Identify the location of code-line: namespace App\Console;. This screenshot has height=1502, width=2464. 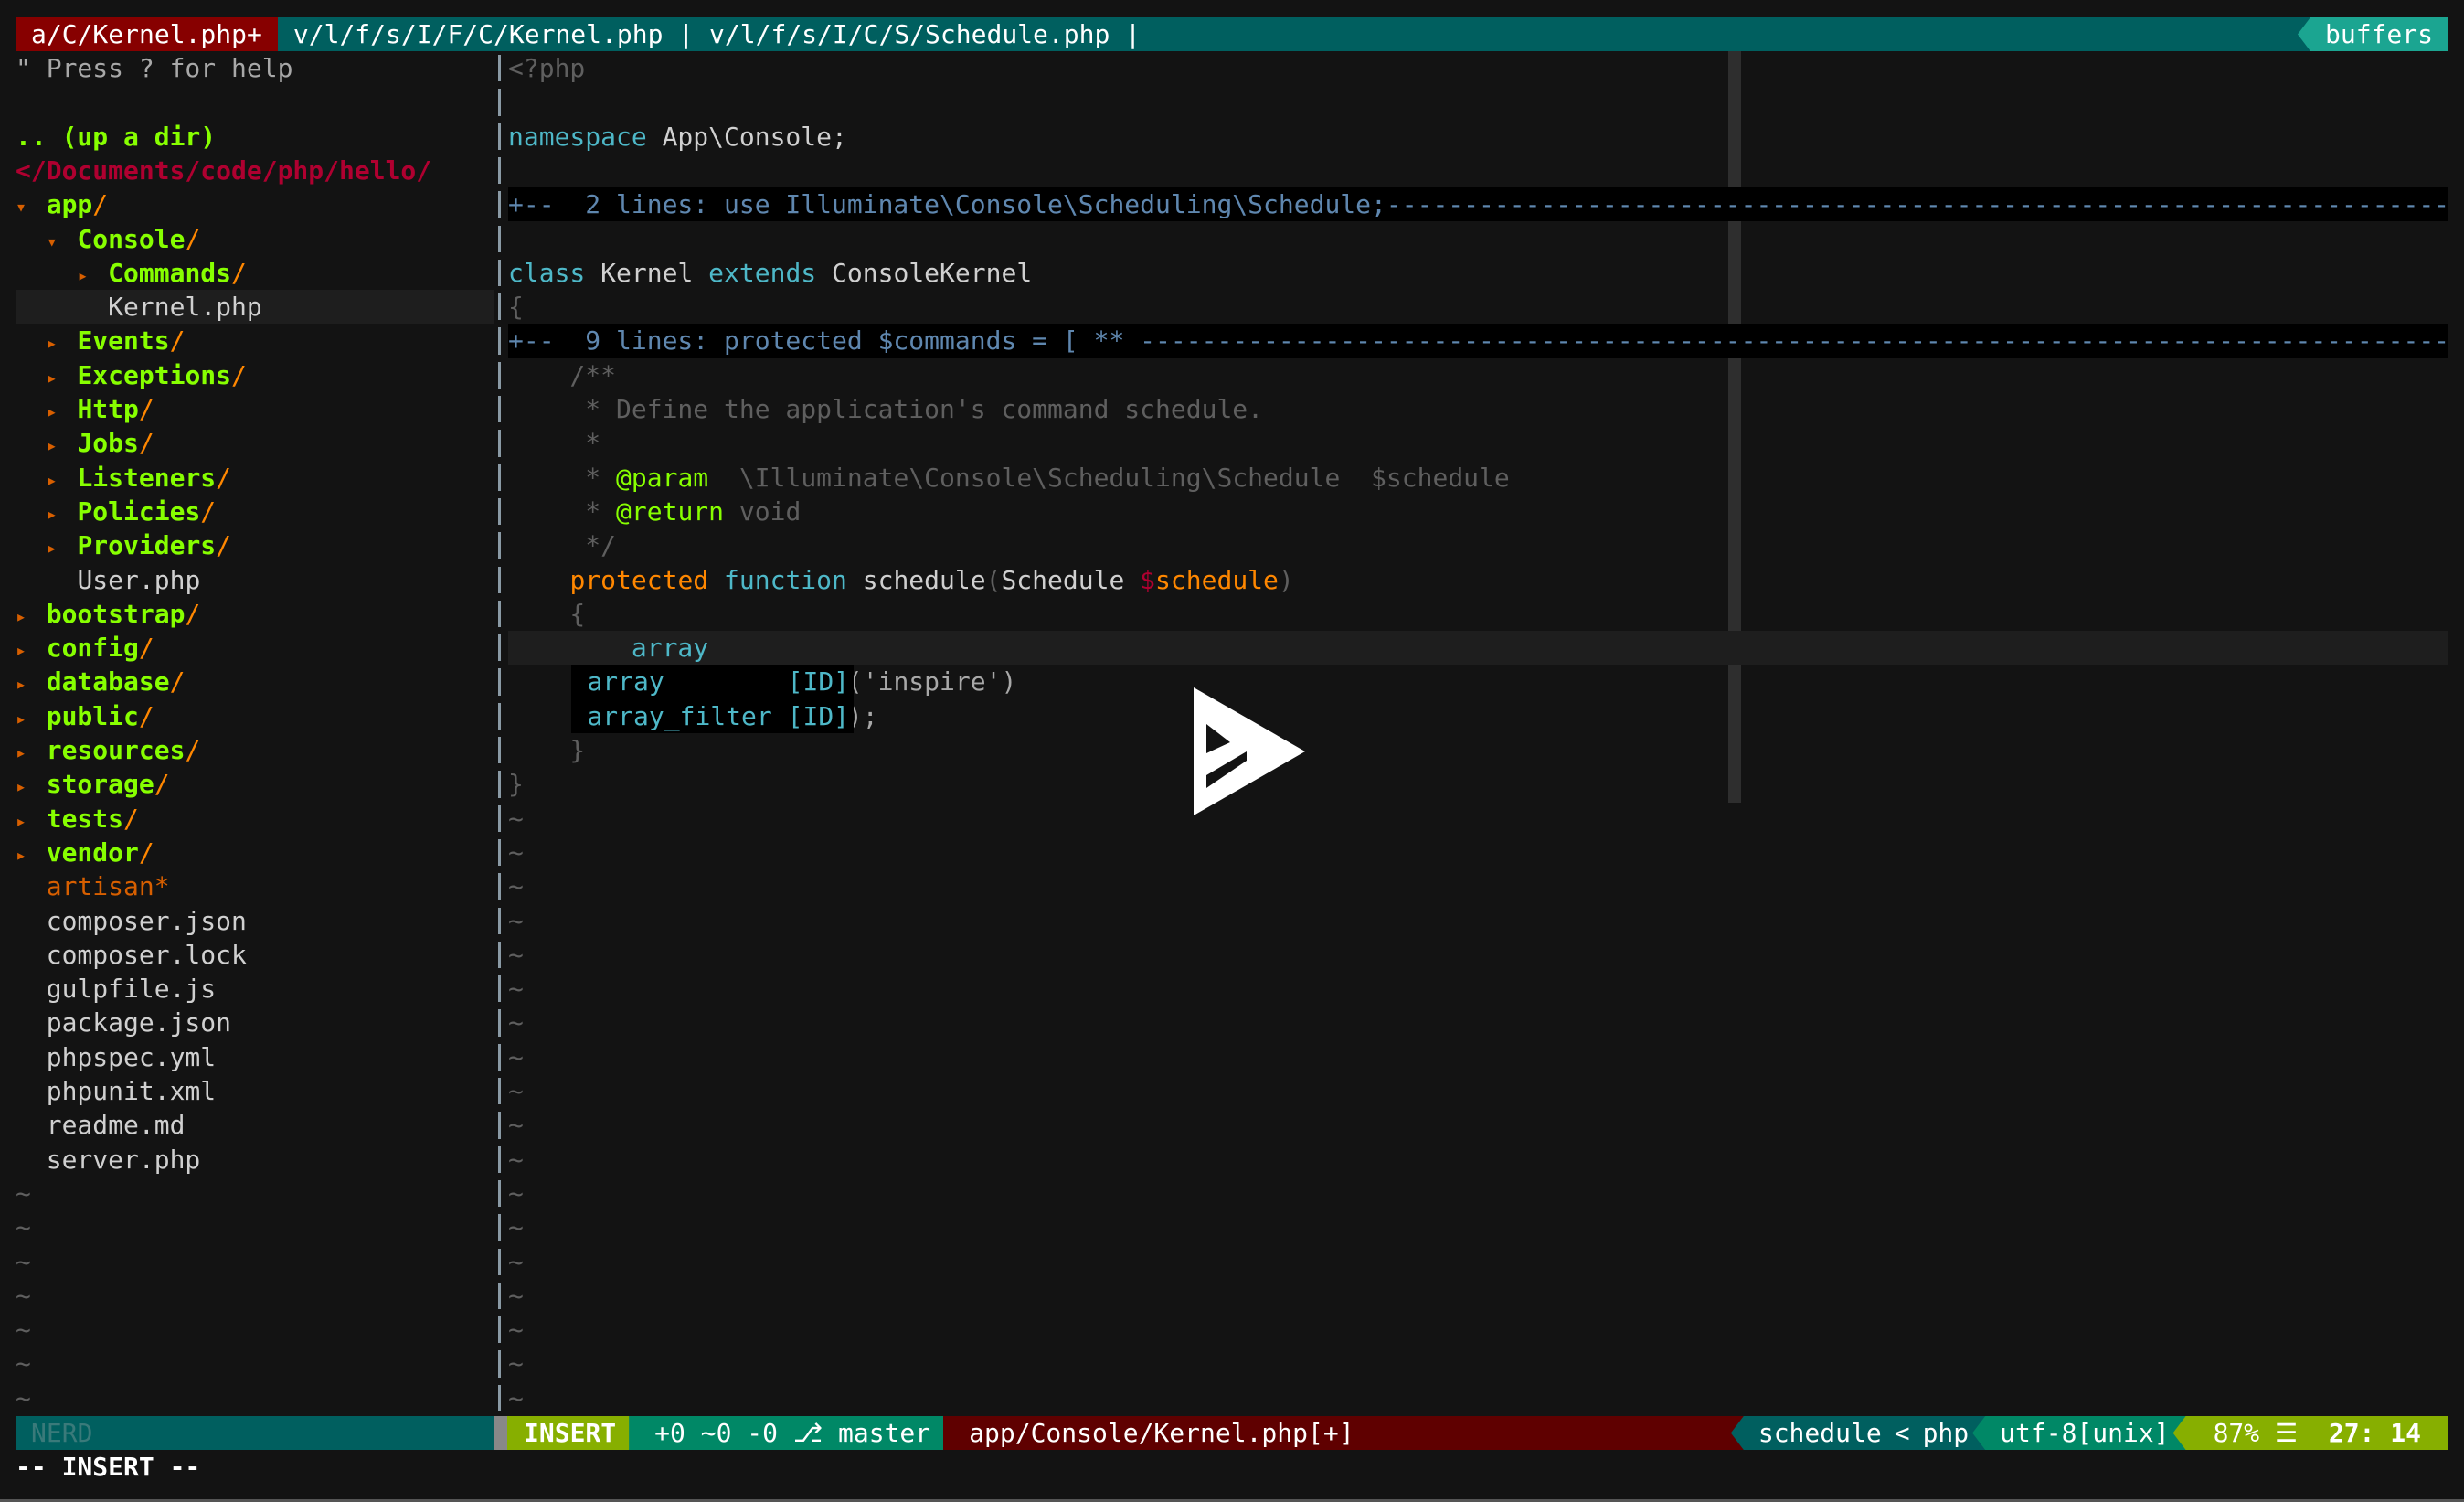
(677, 137).